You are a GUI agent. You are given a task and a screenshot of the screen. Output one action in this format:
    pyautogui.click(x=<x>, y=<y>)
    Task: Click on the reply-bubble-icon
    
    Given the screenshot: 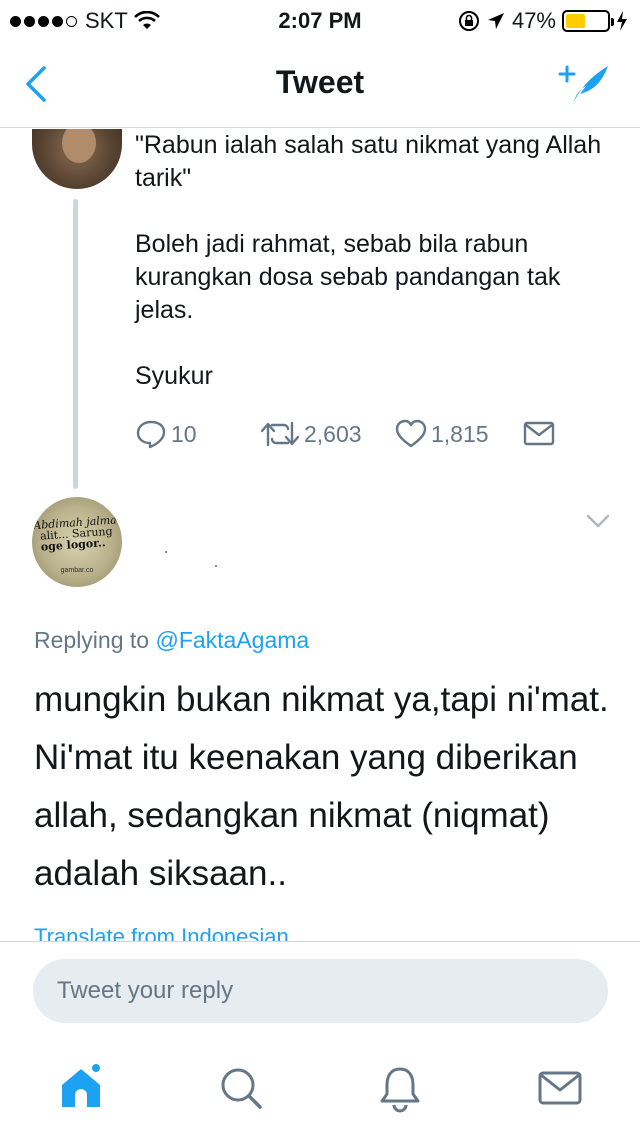 What is the action you would take?
    pyautogui.click(x=151, y=434)
    